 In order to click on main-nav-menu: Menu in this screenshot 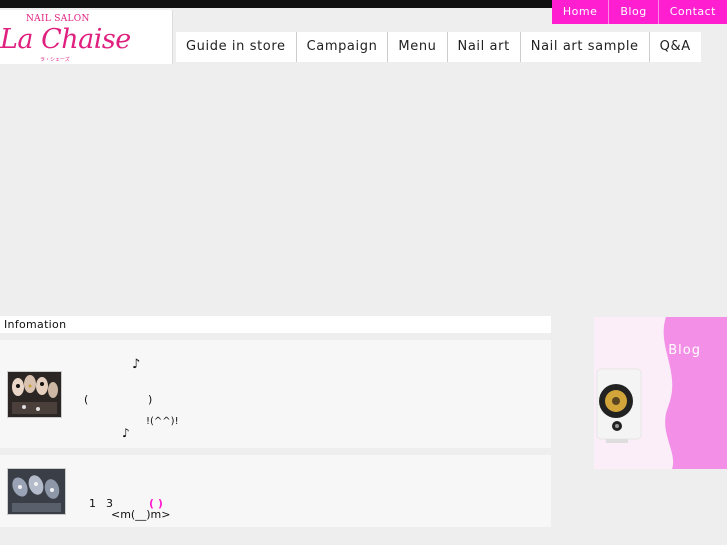, I will do `click(418, 47)`.